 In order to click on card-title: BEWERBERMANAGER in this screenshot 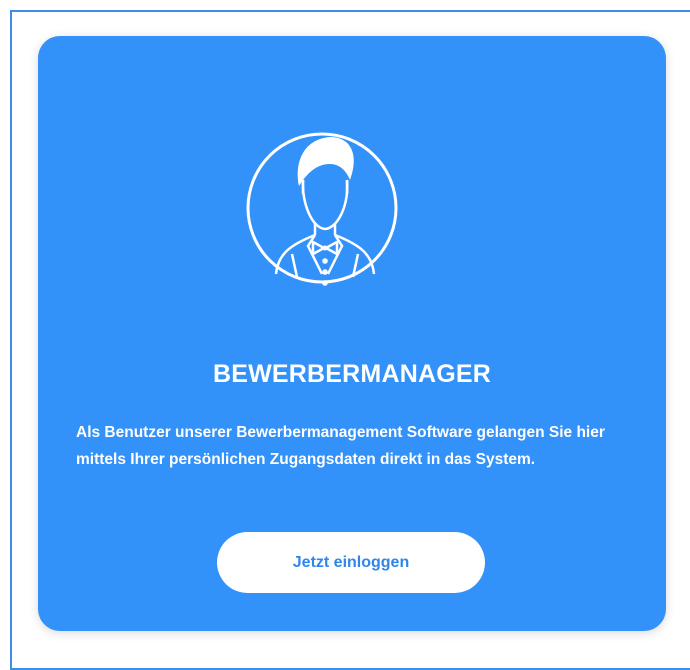, I will do `click(352, 374)`.